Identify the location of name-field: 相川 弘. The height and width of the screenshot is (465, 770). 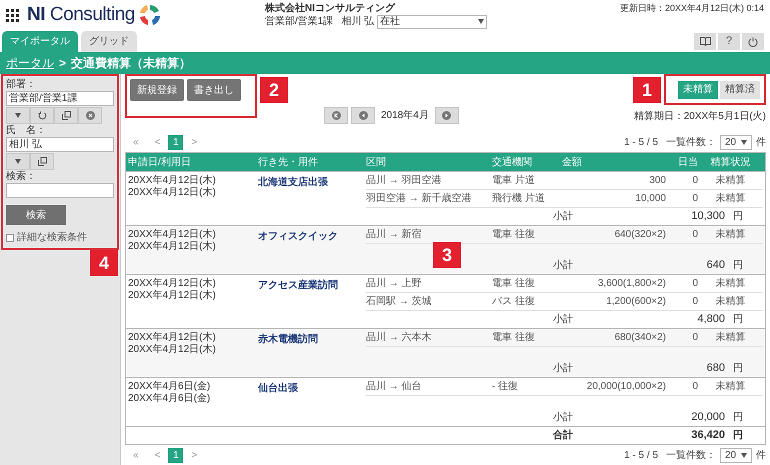
(60, 144).